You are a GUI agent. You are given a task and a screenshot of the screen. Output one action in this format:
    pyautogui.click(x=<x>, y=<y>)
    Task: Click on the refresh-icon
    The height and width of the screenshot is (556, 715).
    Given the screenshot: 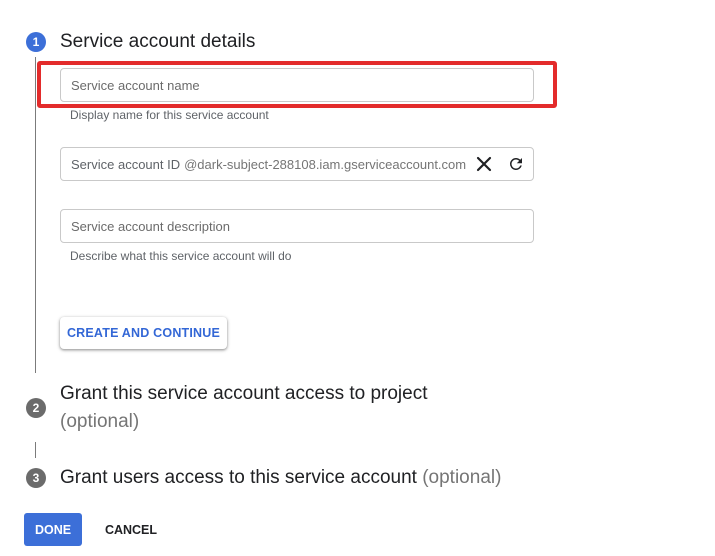 What is the action you would take?
    pyautogui.click(x=516, y=164)
    